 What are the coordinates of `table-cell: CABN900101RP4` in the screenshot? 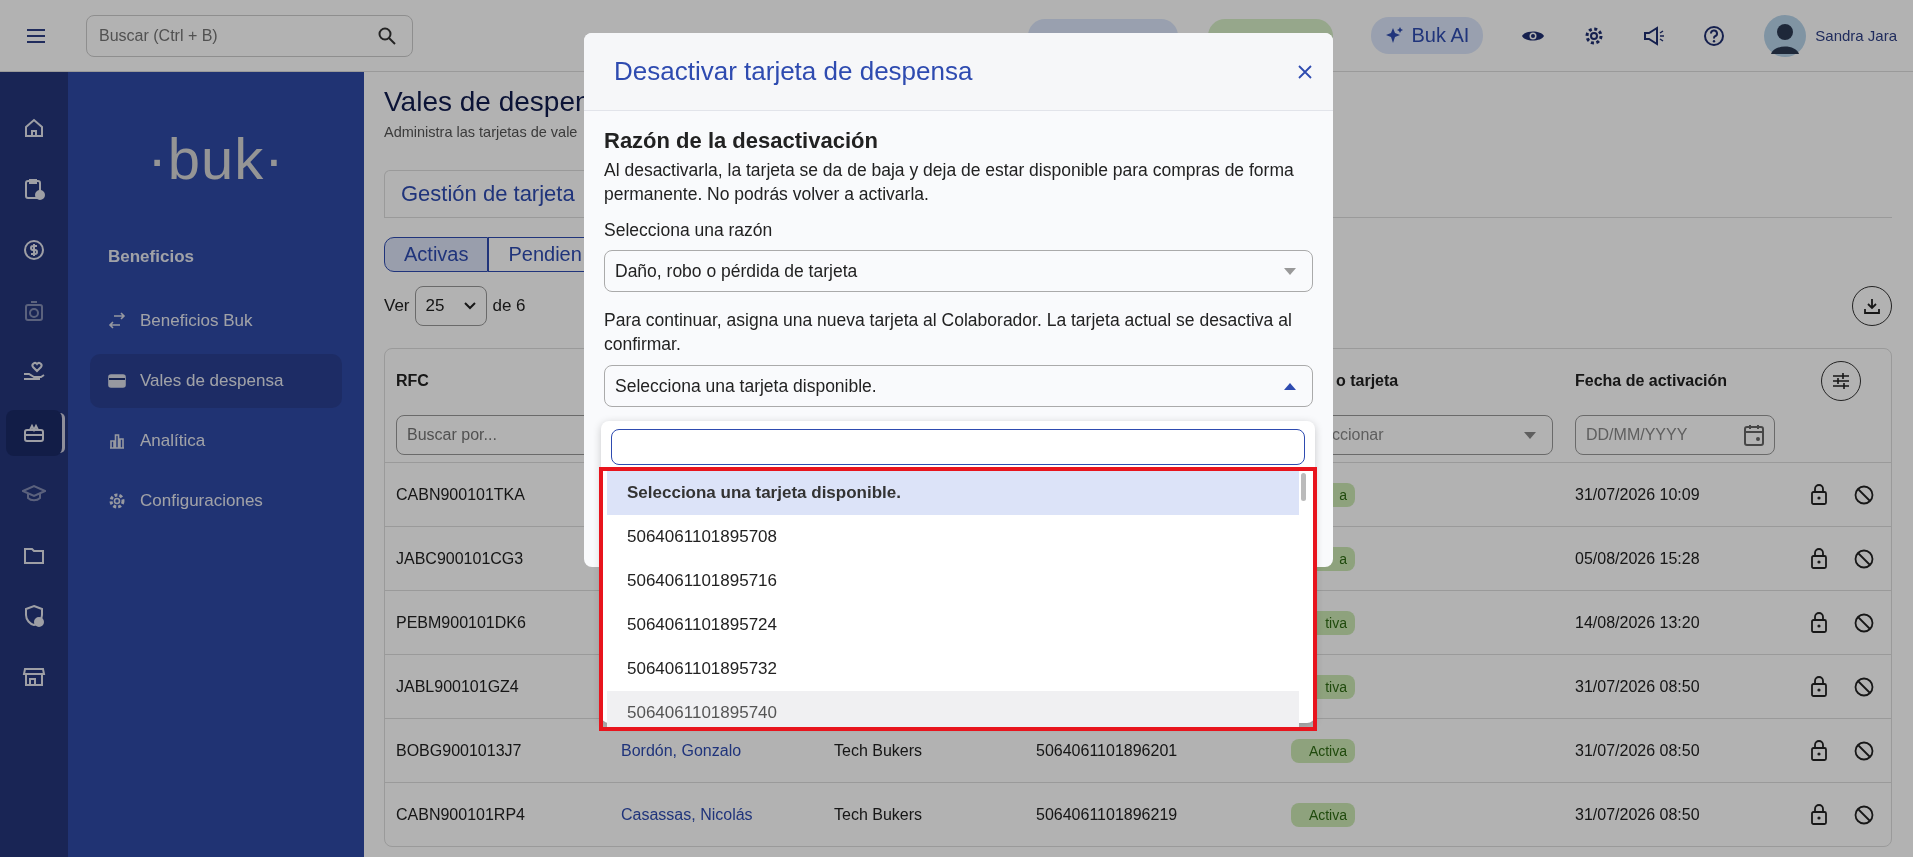 It's located at (460, 814).